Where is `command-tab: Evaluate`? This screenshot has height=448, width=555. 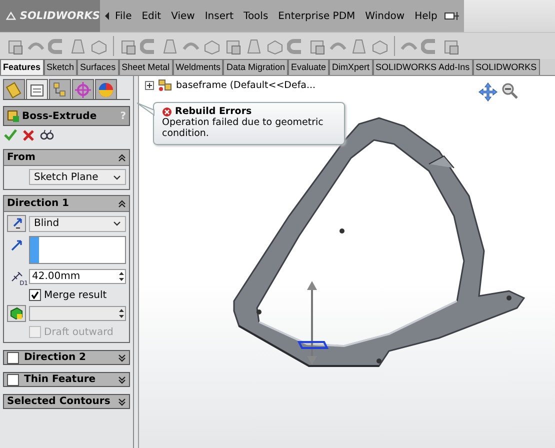 command-tab: Evaluate is located at coordinates (309, 67).